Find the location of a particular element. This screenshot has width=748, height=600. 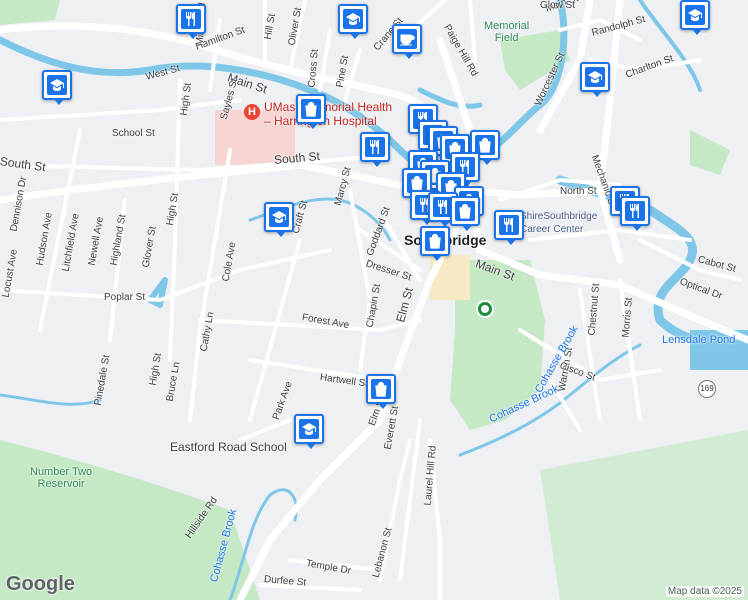

lensdale-pond-label: Lensdale Pond is located at coordinates (699, 340).